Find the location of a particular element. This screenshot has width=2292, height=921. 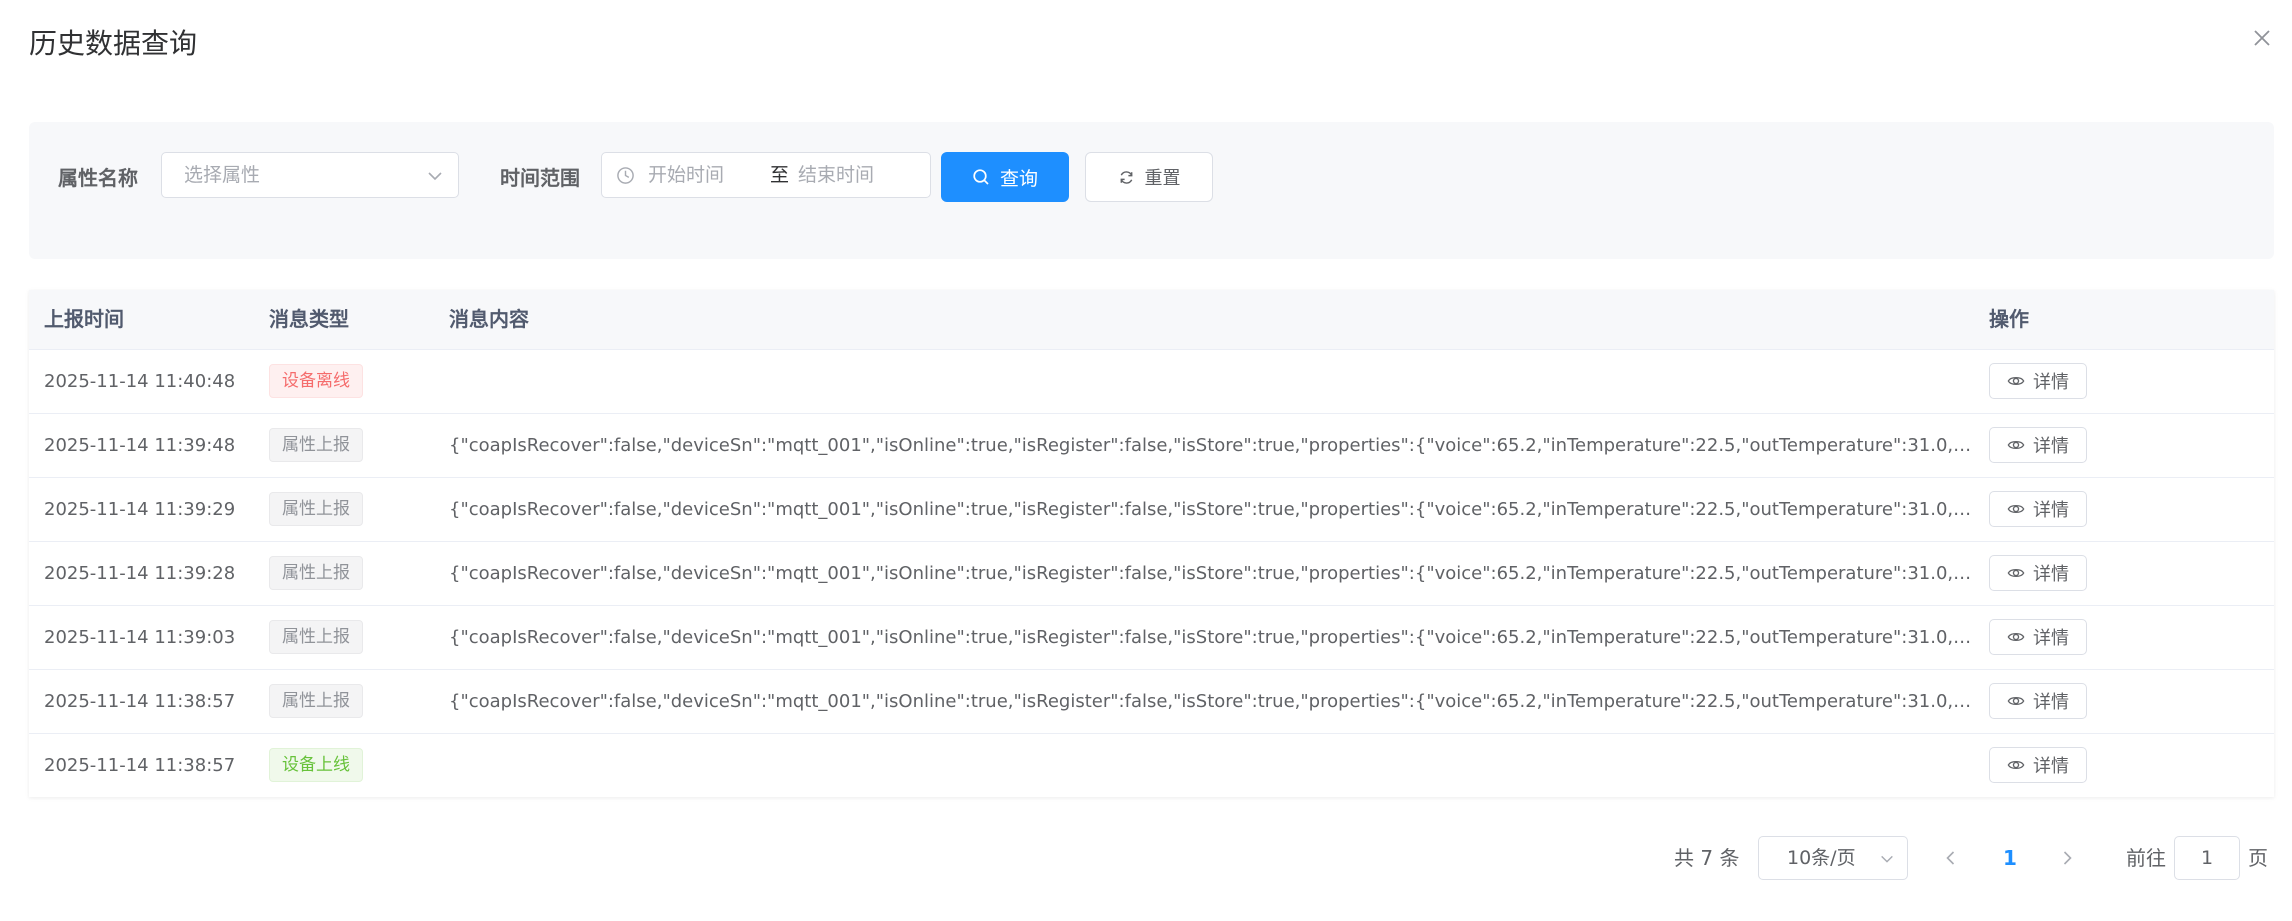

clock-icon is located at coordinates (625, 175).